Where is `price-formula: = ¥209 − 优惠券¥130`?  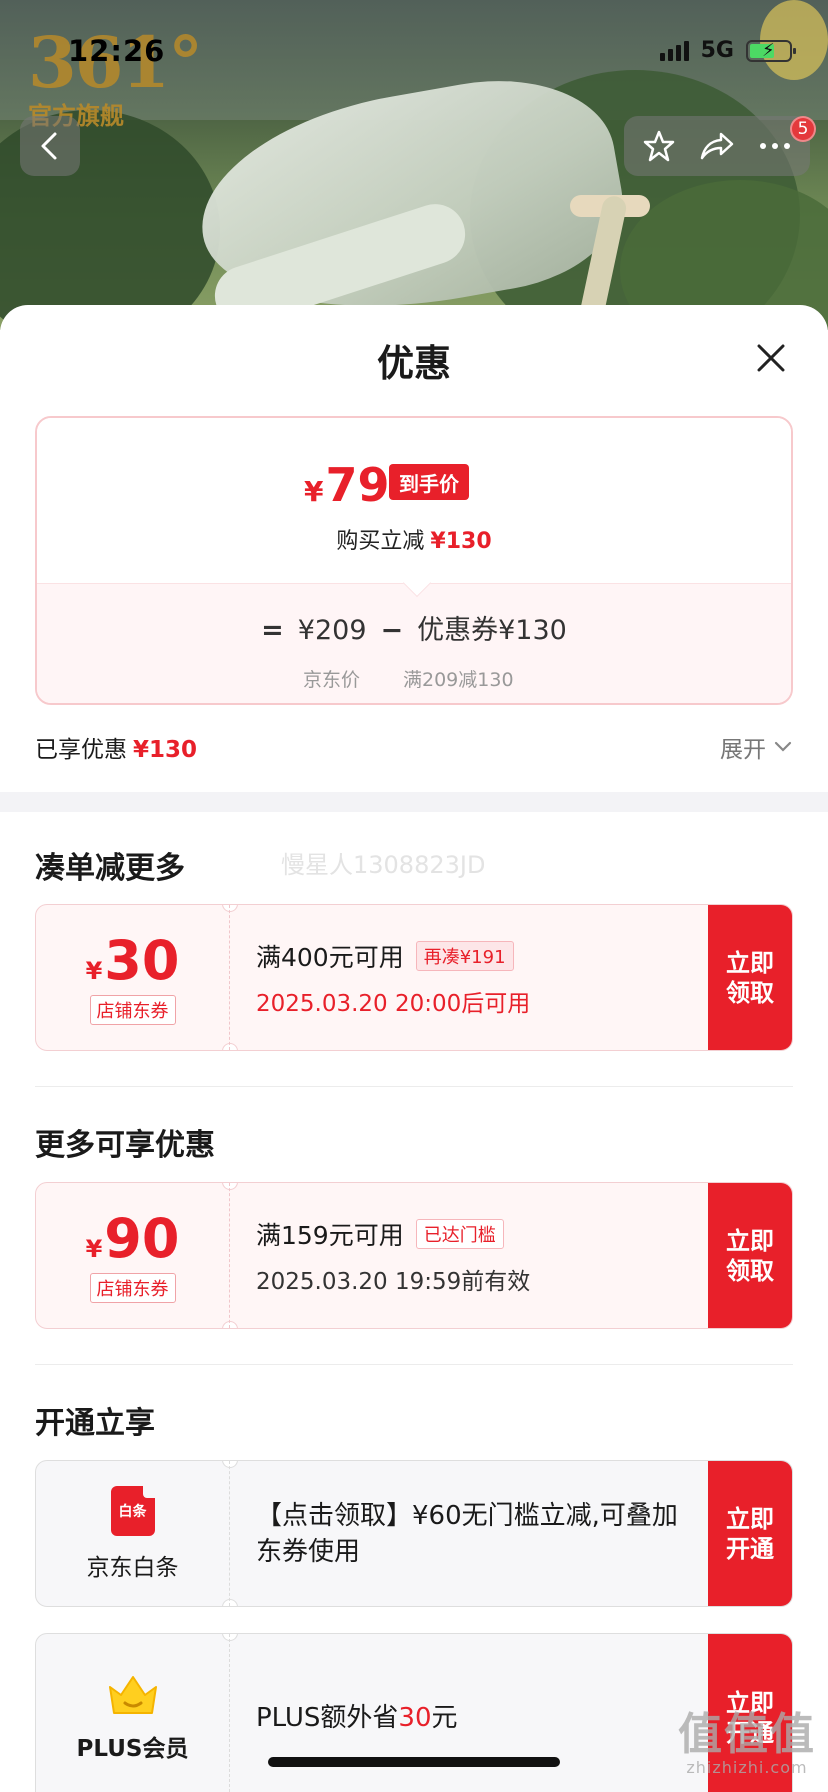
price-formula: = ¥209 − 优惠券¥130 is located at coordinates (414, 627).